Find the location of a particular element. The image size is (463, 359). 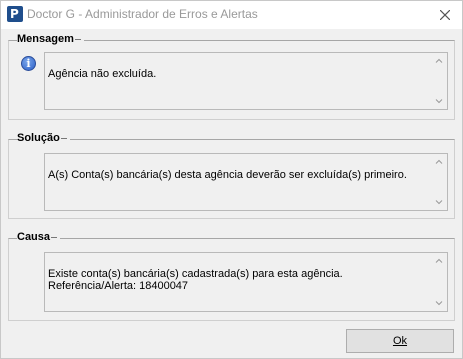

solucao-scrollbar is located at coordinates (439, 182).